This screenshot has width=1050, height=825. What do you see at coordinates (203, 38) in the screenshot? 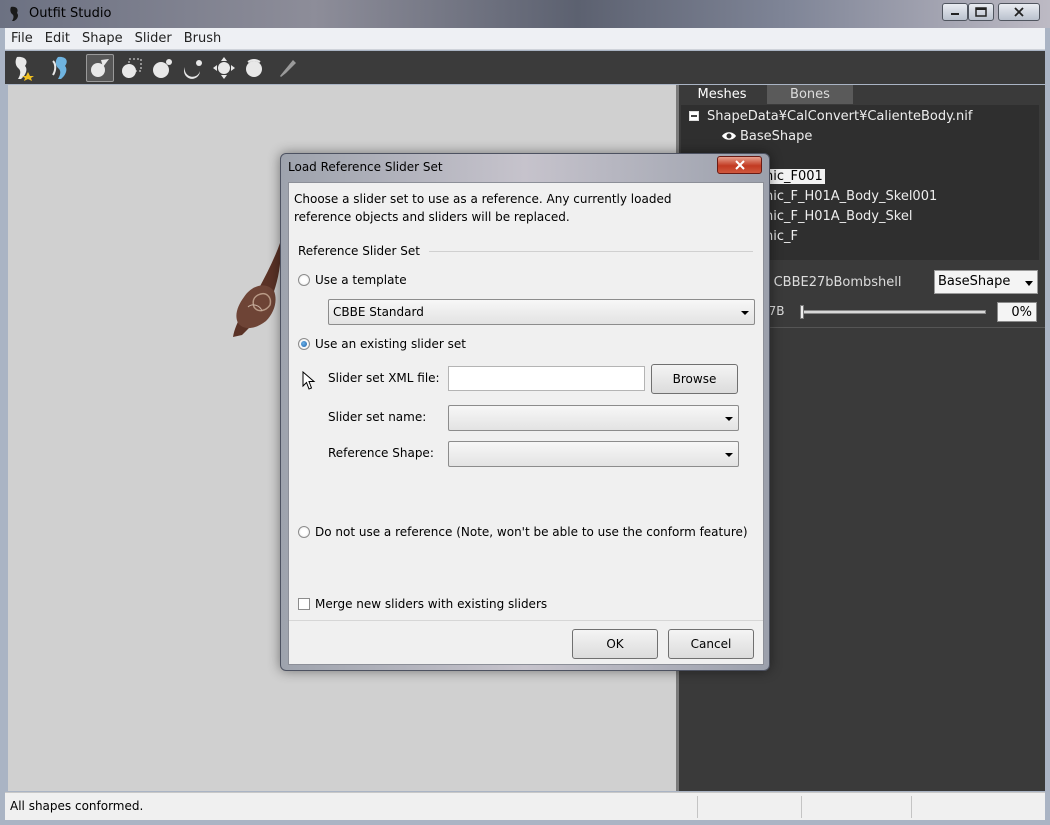
I see `menu-brush: Brush` at bounding box center [203, 38].